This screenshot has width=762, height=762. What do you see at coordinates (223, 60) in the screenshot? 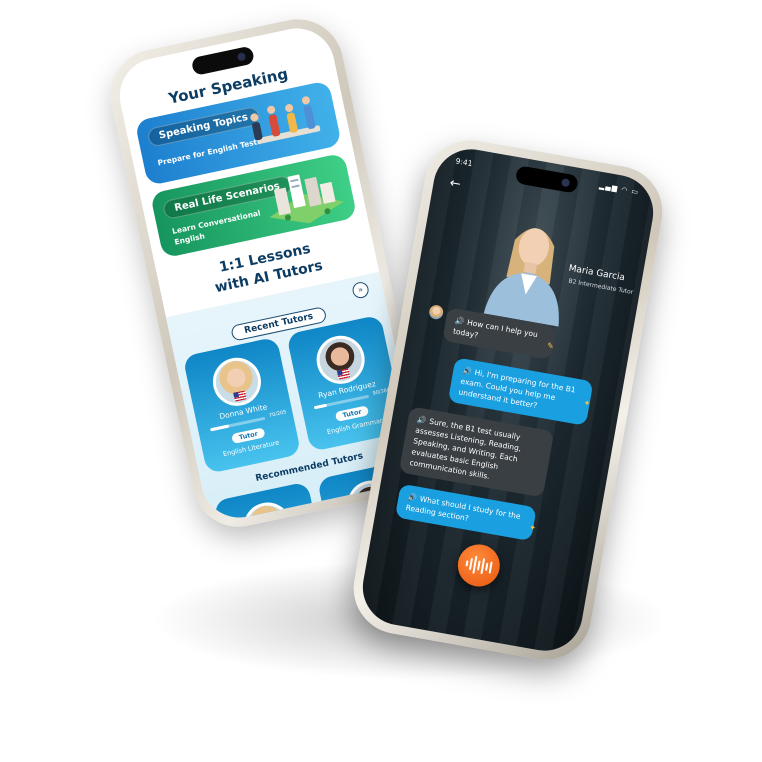
I see `dynamic-island` at bounding box center [223, 60].